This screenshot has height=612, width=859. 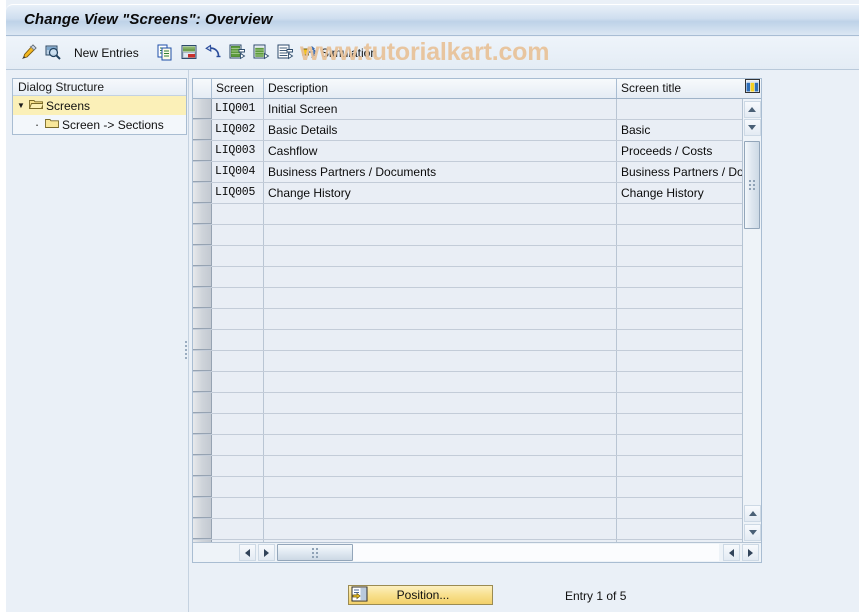 I want to click on simulation-button: Simulation, so click(x=338, y=53).